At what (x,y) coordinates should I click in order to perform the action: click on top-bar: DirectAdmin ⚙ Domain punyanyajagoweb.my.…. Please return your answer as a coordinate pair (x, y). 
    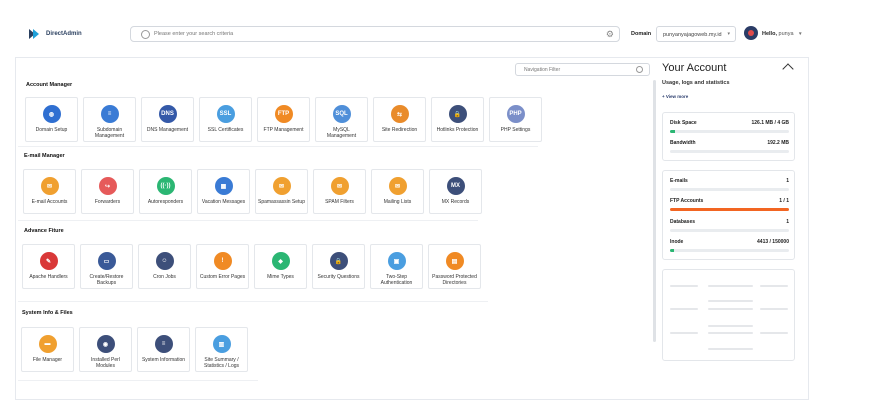
    Looking at the image, I should click on (435, 28).